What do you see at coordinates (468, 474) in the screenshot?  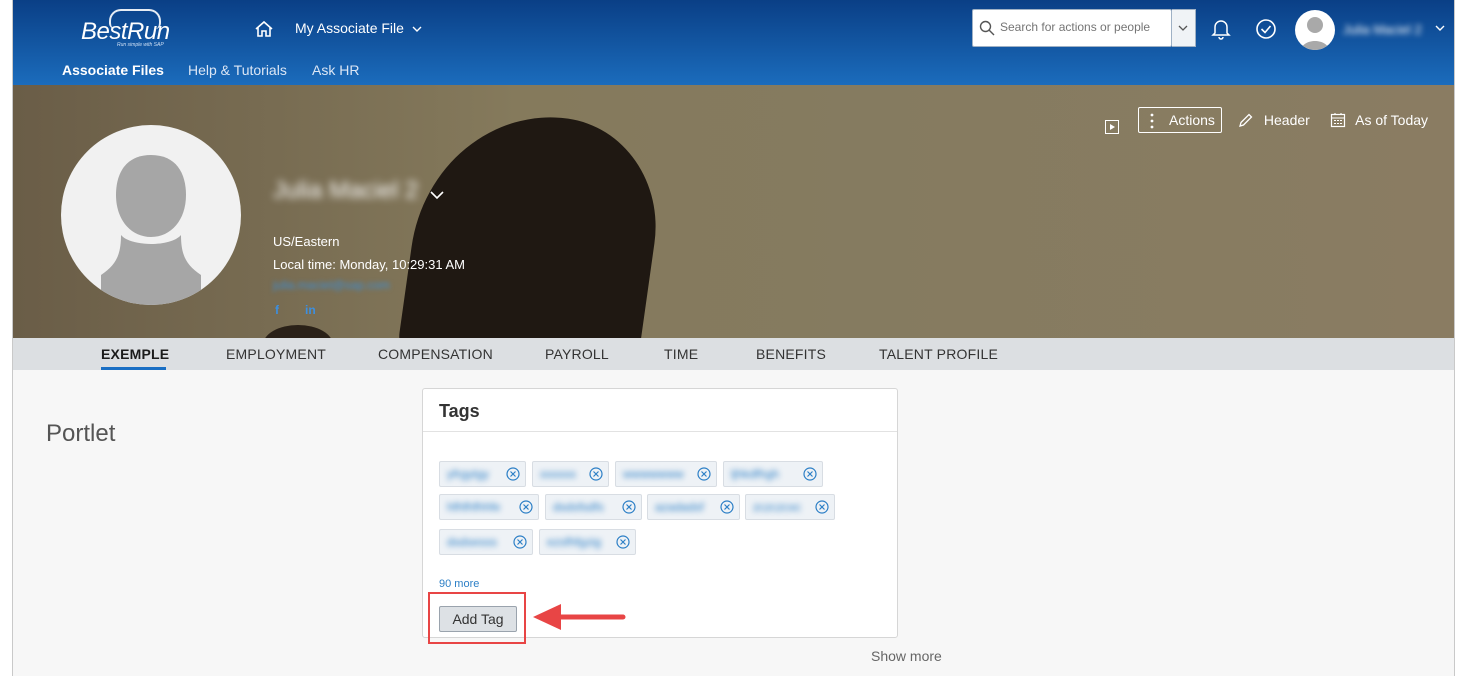 I see `tag-label: yfrgytgy` at bounding box center [468, 474].